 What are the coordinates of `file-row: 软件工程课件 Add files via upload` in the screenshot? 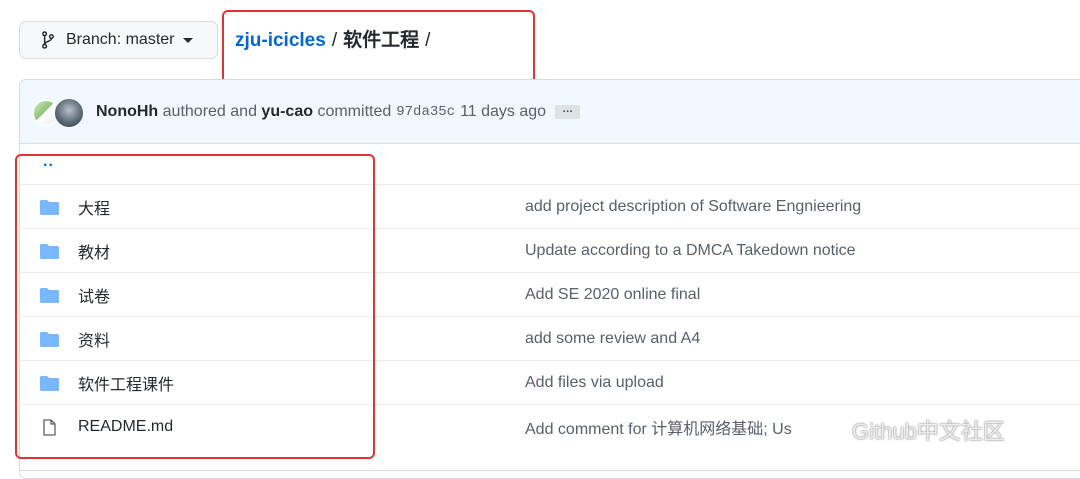 It's located at (550, 382).